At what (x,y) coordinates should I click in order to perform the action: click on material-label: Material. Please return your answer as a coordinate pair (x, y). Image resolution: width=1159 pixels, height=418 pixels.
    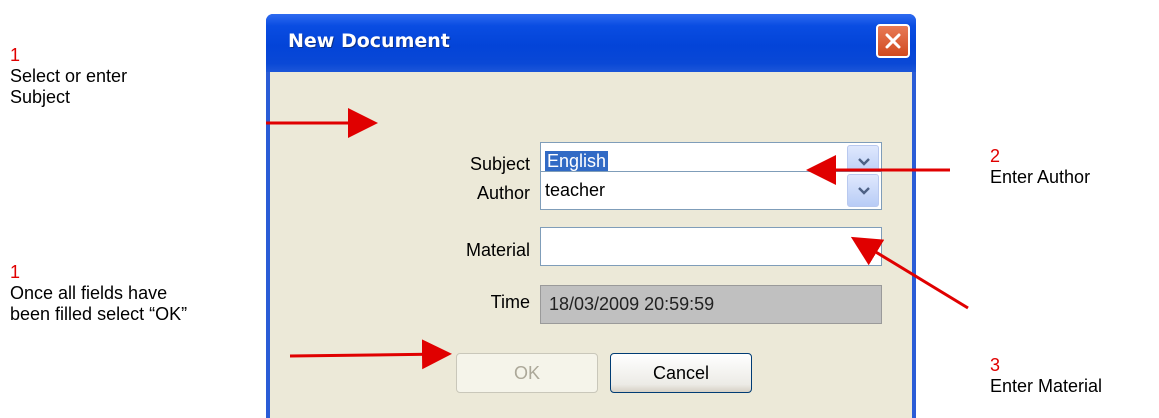
    Looking at the image, I should click on (497, 250).